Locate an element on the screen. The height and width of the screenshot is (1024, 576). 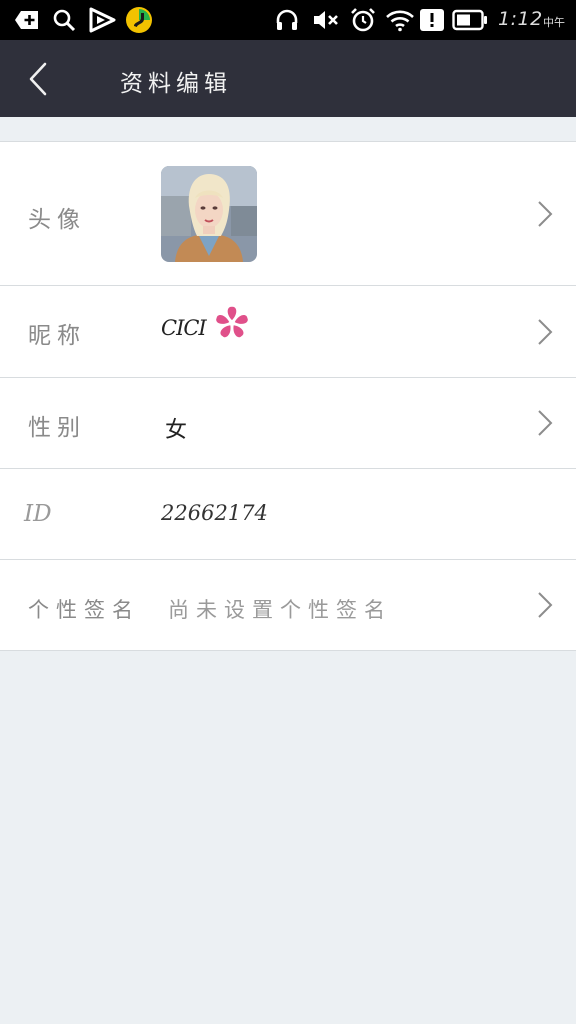
mute-icon is located at coordinates (326, 20).